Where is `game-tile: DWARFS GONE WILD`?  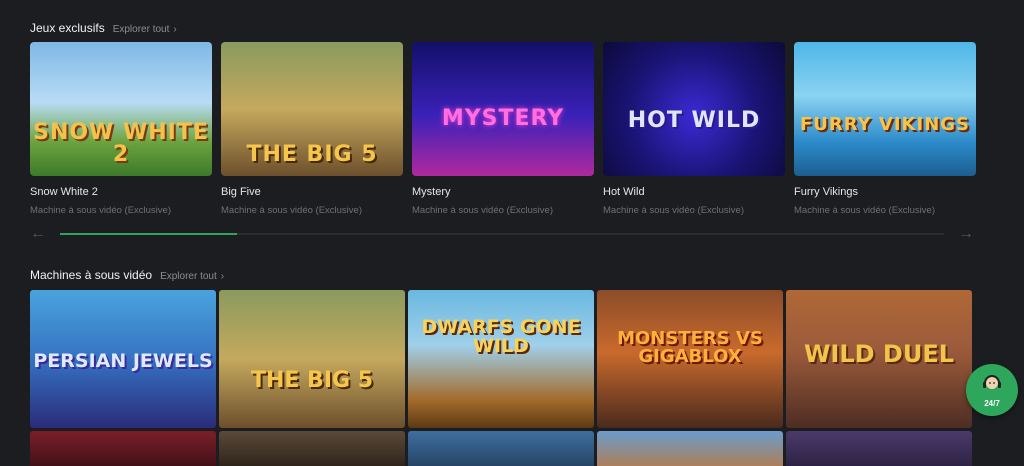
game-tile: DWARFS GONE WILD is located at coordinates (501, 359).